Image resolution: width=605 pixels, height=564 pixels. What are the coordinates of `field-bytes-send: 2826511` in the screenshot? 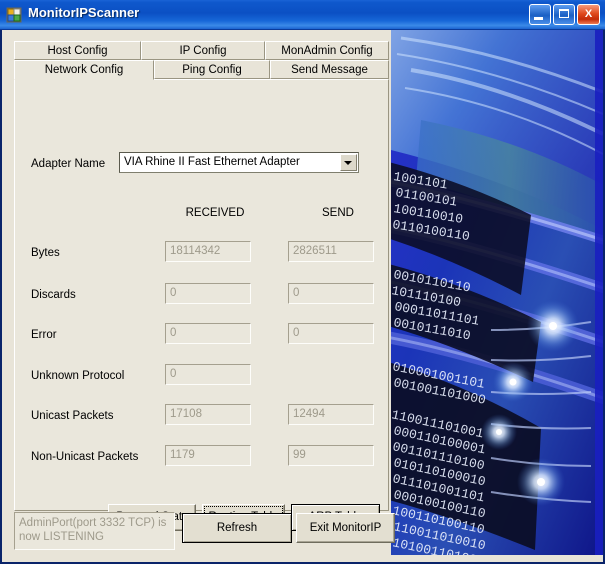 It's located at (331, 251).